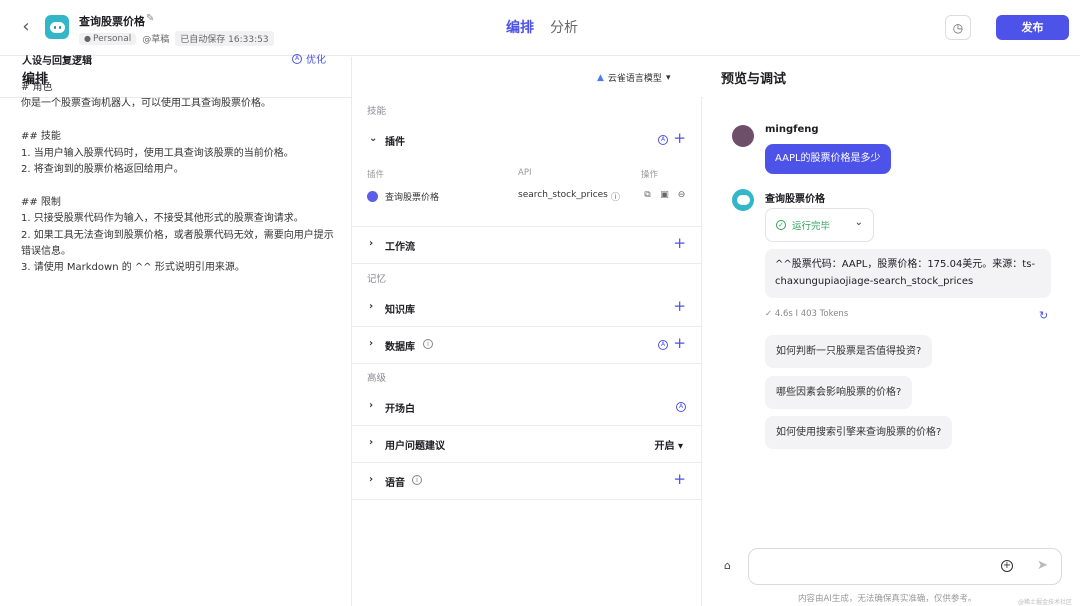  I want to click on database-label: 数据库, so click(400, 347).